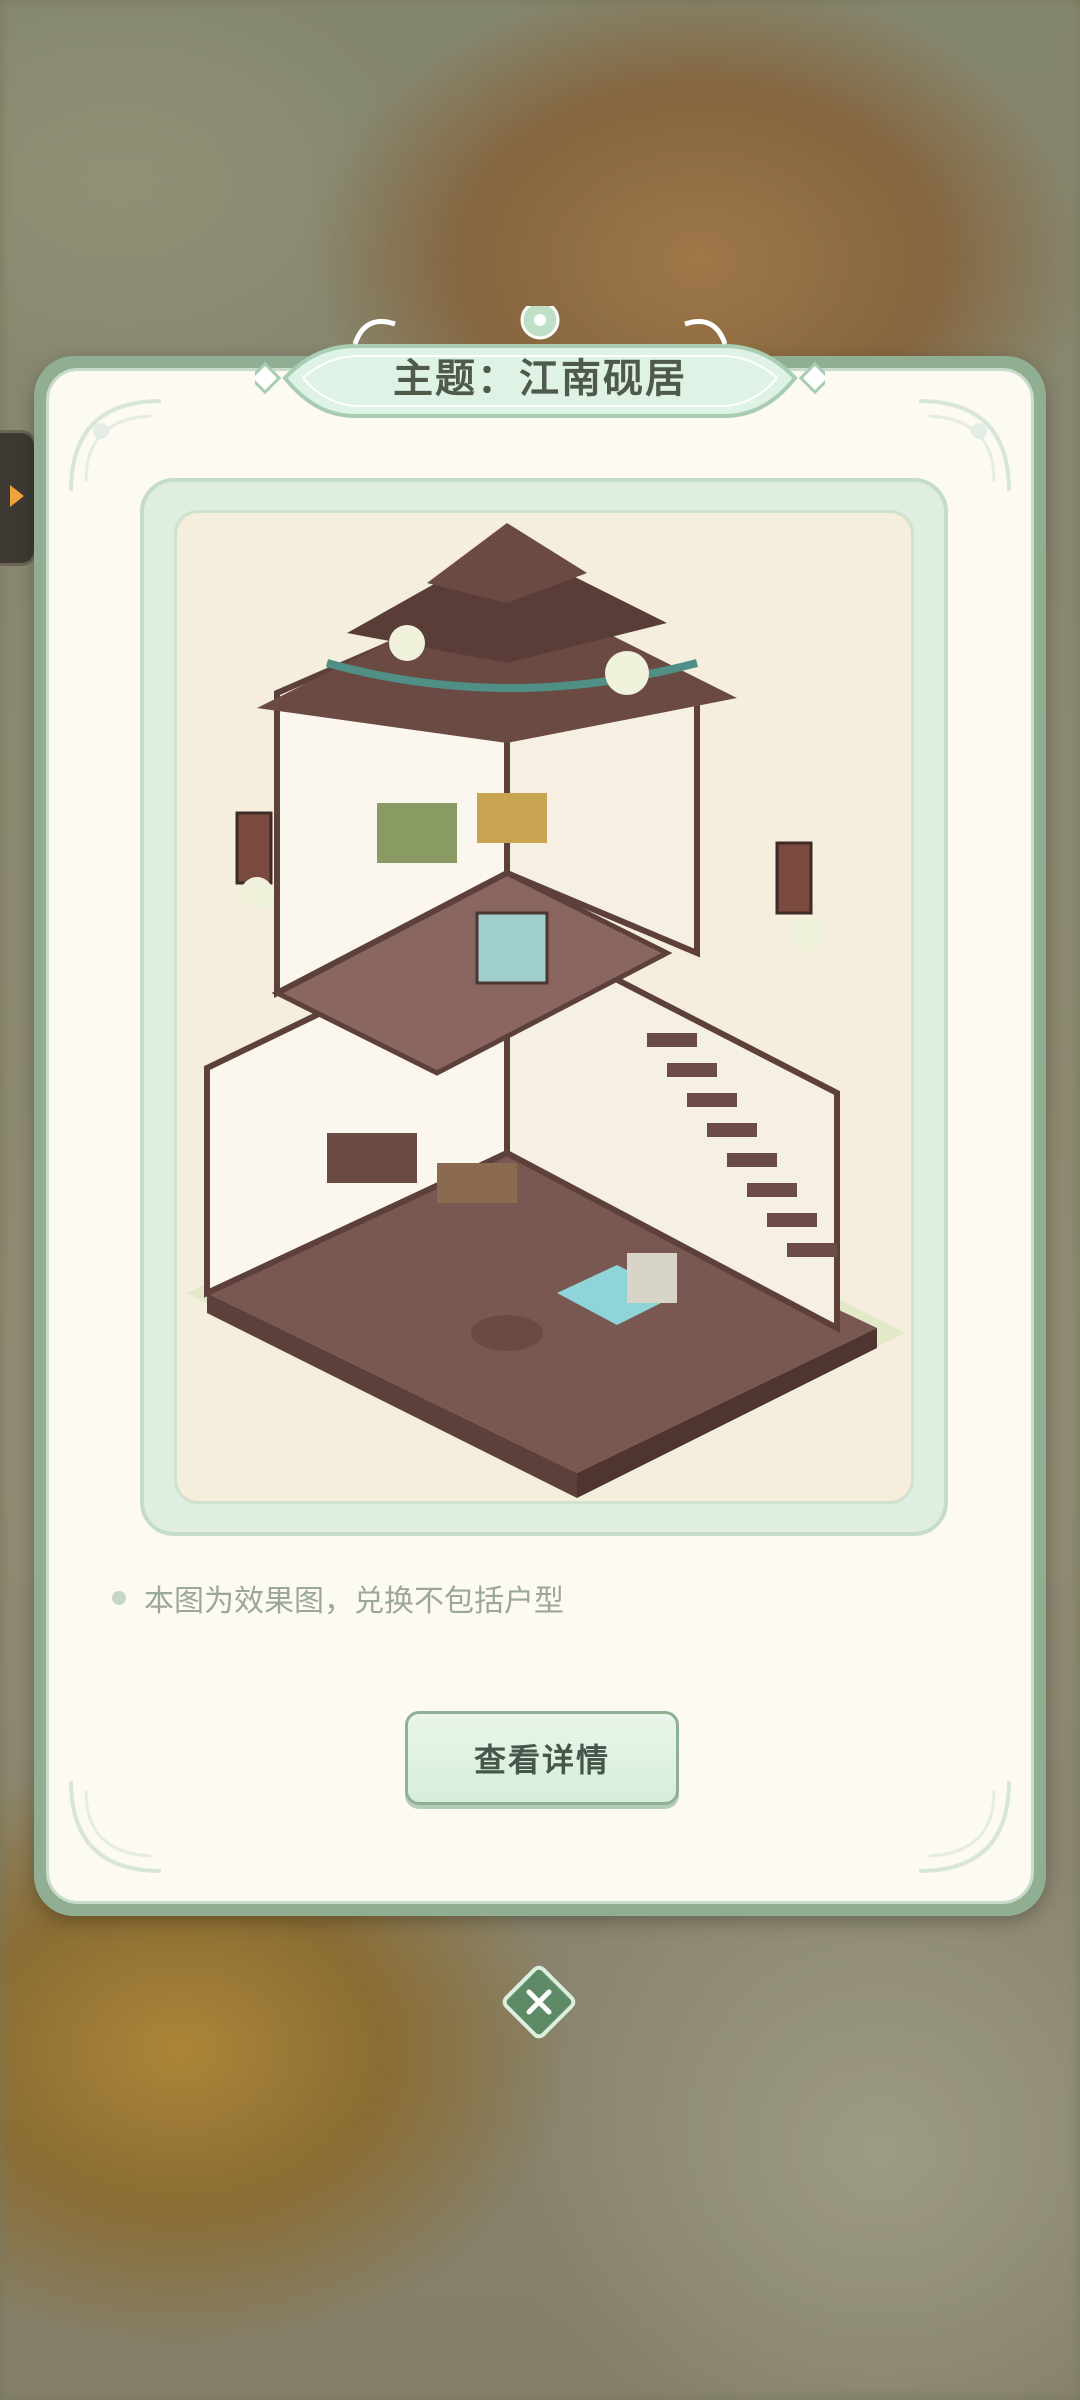 This screenshot has height=2400, width=1080. I want to click on disclaimer-text: 本图为效果图，兑换不包括户型, so click(354, 1601).